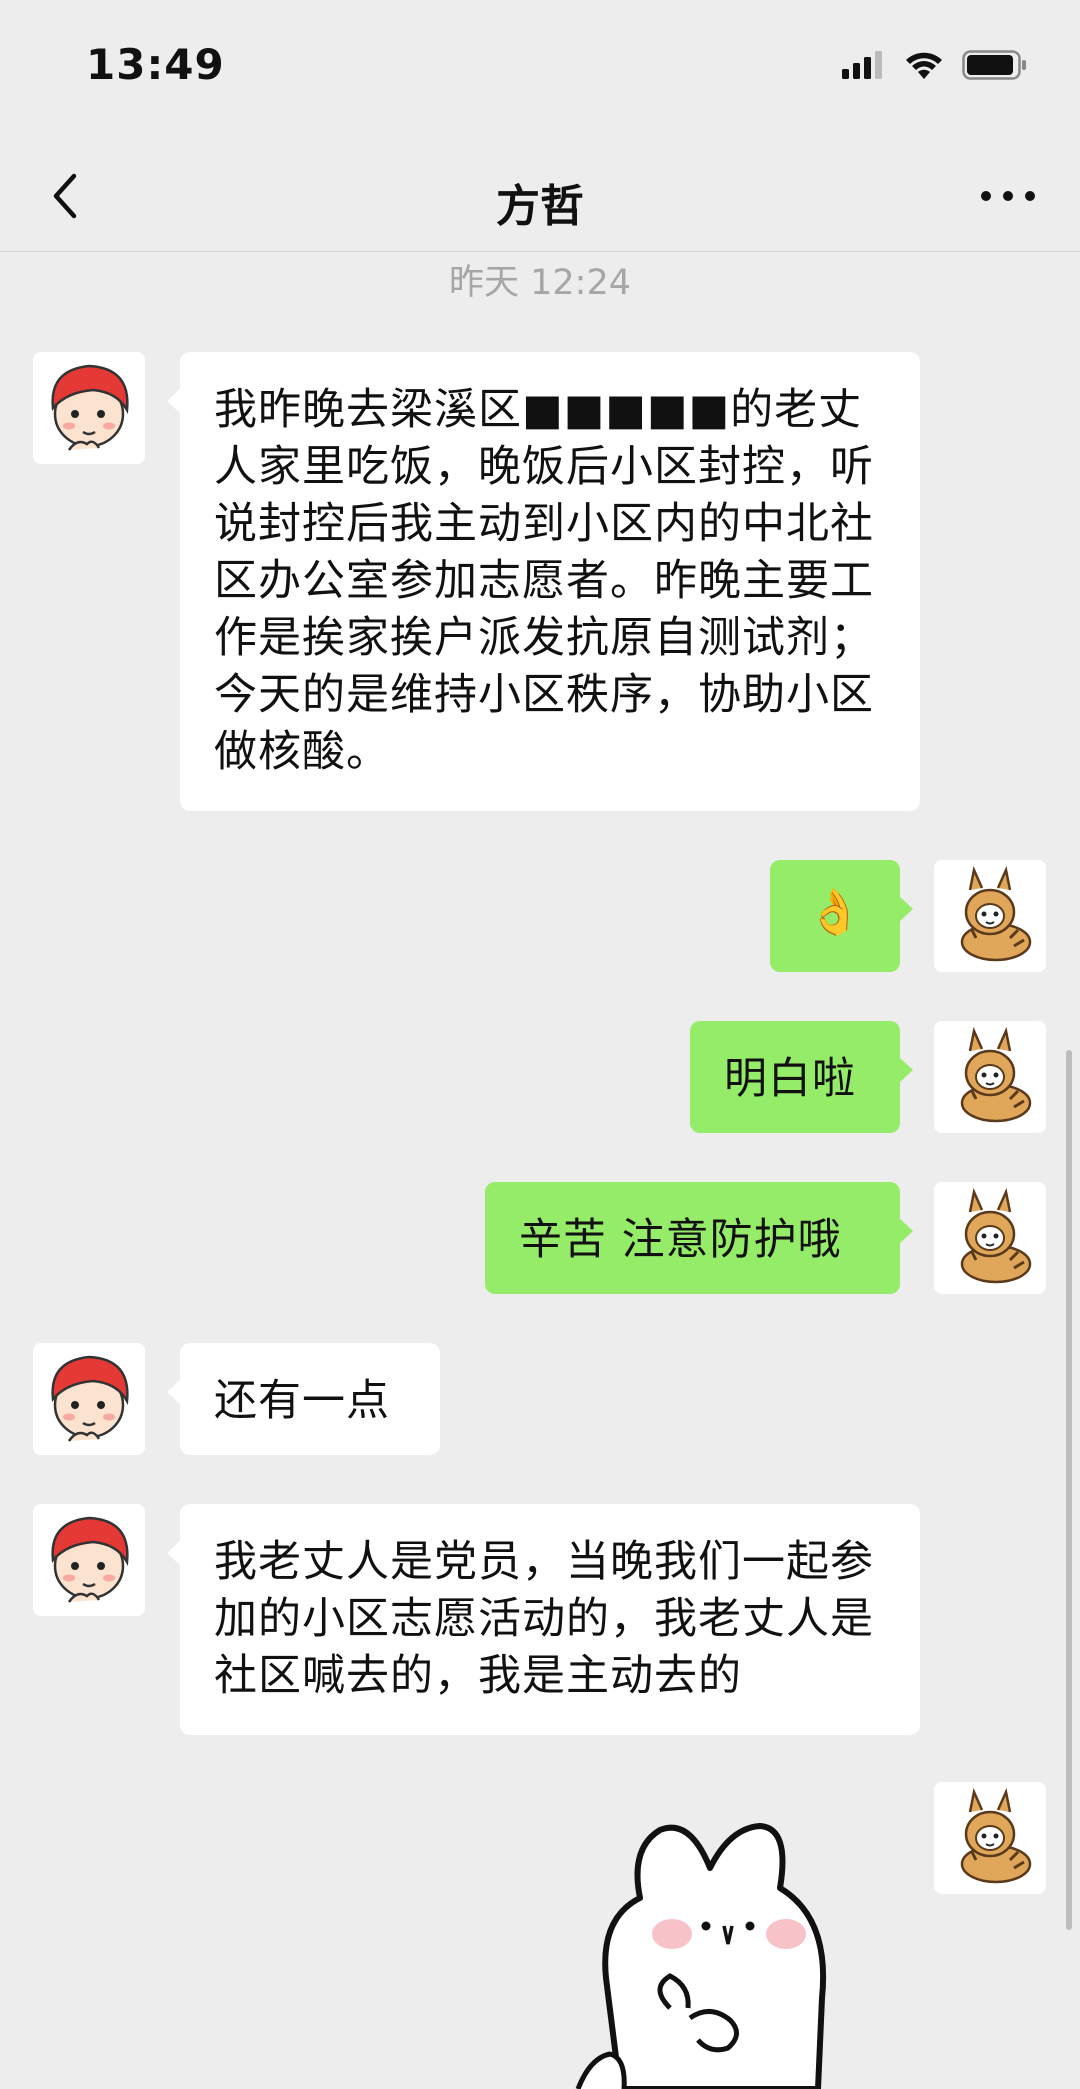 This screenshot has height=2089, width=1080. I want to click on ok-hand-emoji: 👌, so click(835, 912).